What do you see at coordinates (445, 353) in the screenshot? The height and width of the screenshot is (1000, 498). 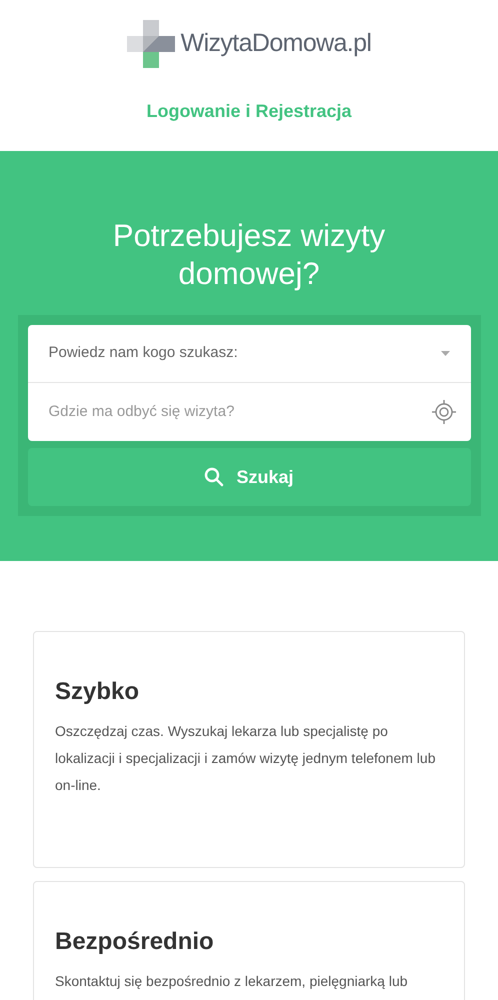 I see `dropdown-caret-icon` at bounding box center [445, 353].